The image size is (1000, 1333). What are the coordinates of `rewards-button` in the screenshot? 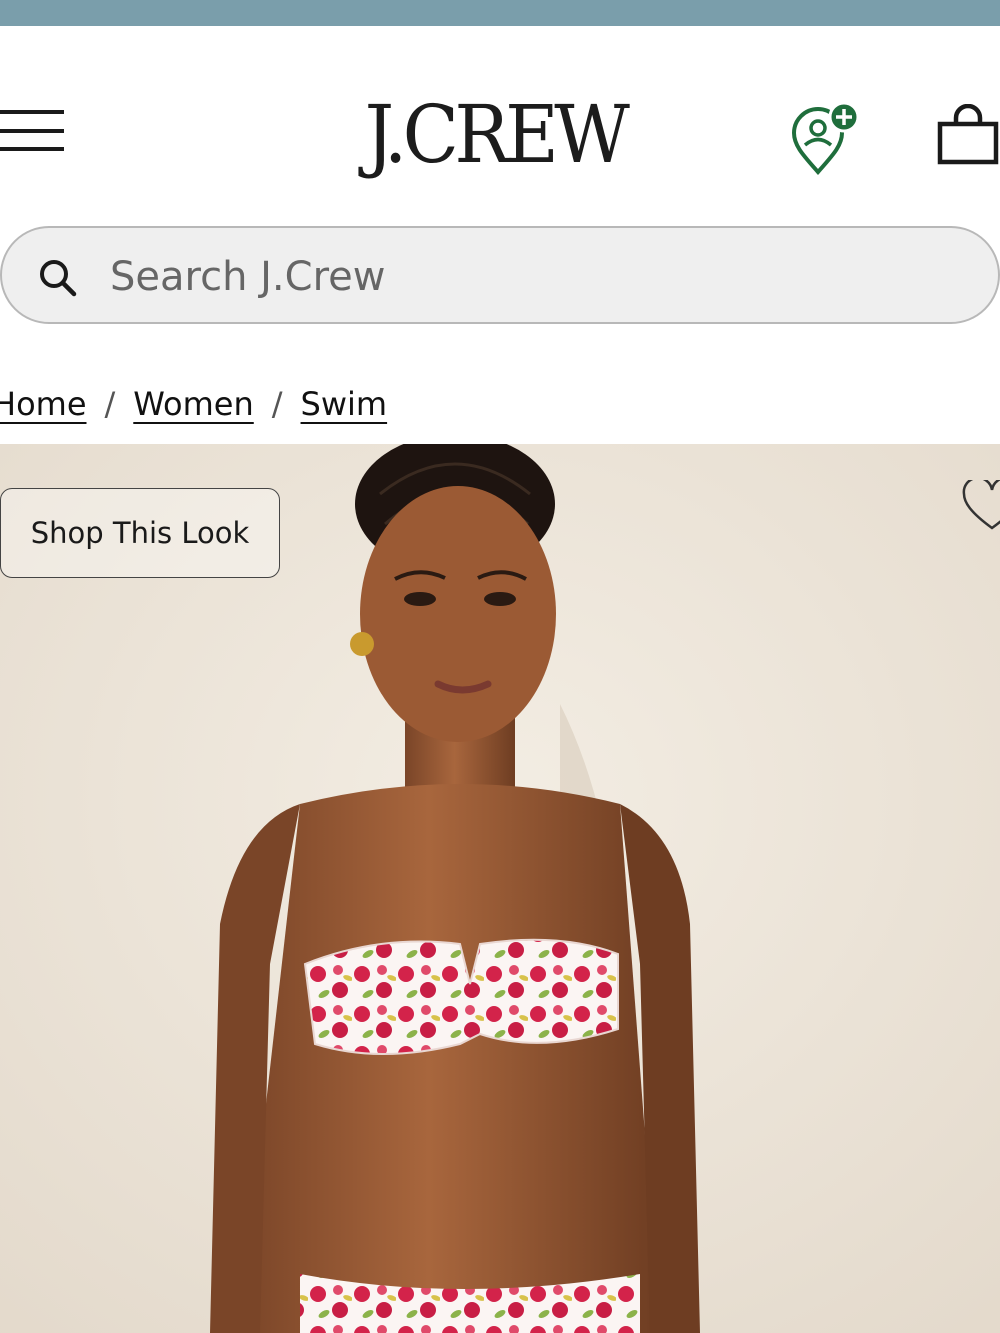 It's located at (826, 140).